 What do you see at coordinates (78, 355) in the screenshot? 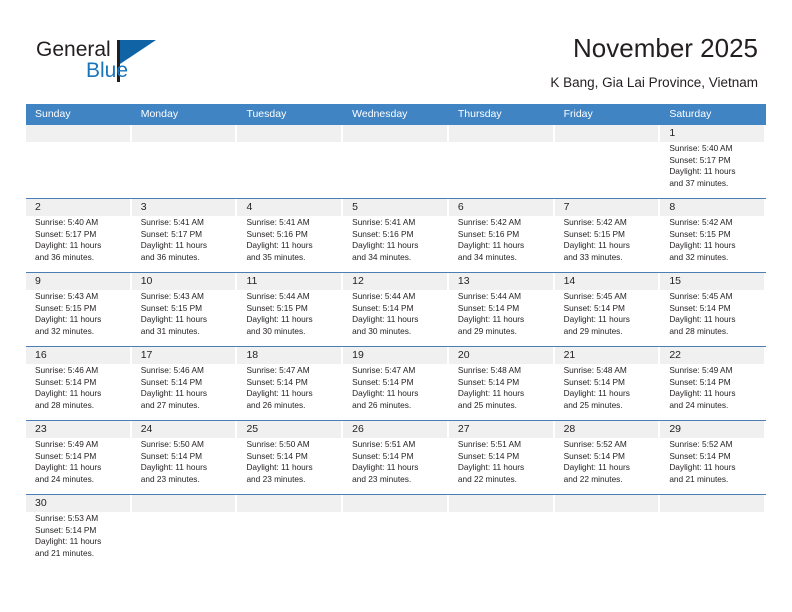
I see `day-number-band: 16` at bounding box center [78, 355].